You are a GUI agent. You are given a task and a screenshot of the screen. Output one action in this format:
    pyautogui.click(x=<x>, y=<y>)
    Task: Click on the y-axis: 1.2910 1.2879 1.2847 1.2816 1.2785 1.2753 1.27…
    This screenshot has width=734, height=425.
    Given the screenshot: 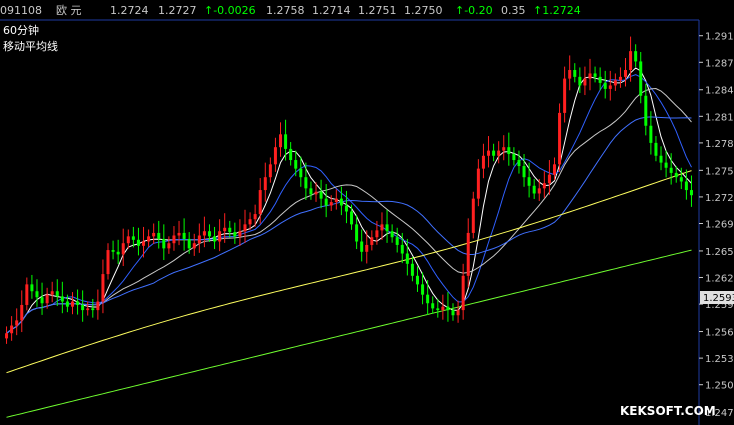 What is the action you would take?
    pyautogui.click(x=716, y=225)
    